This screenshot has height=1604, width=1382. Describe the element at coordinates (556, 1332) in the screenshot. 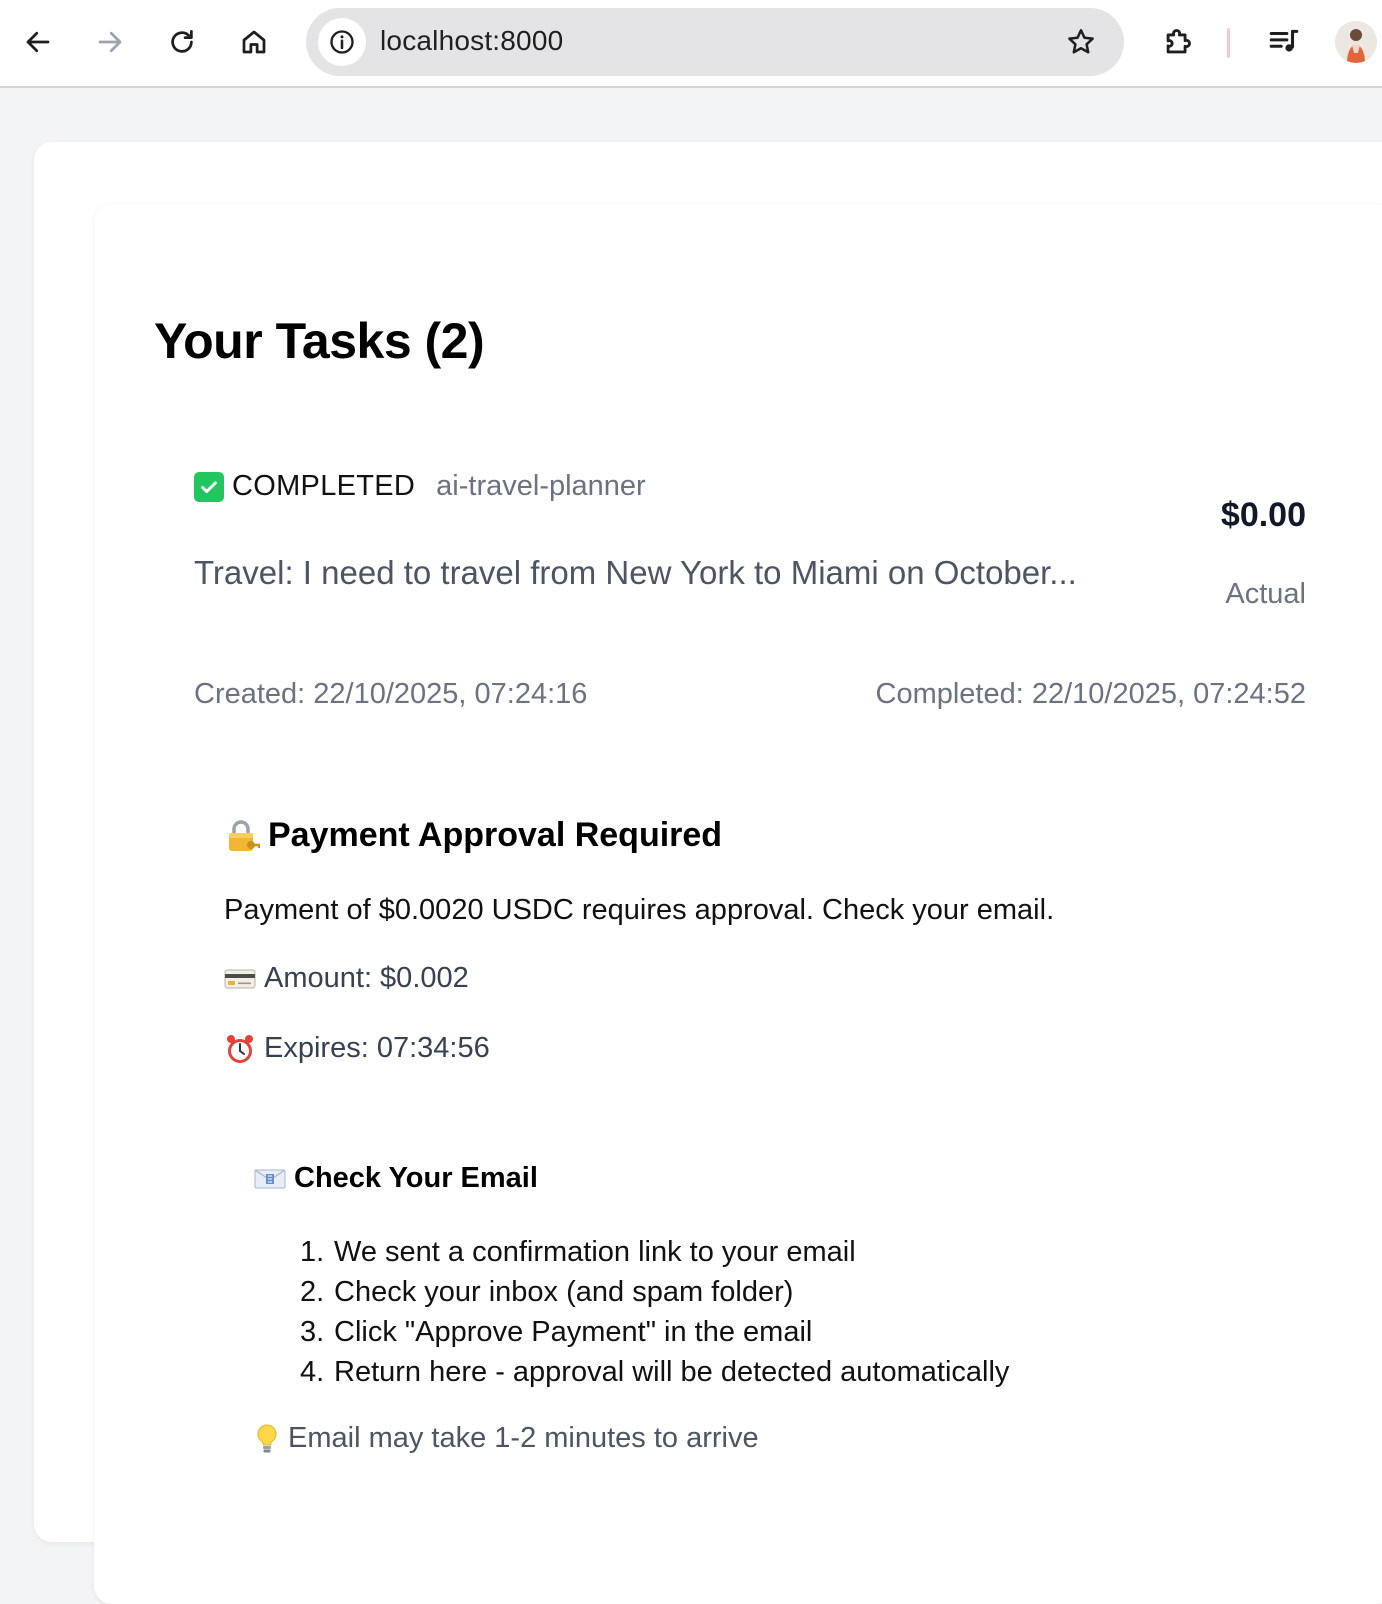

I see `list-item: 3. Click "Approve Payment" in the email` at that location.